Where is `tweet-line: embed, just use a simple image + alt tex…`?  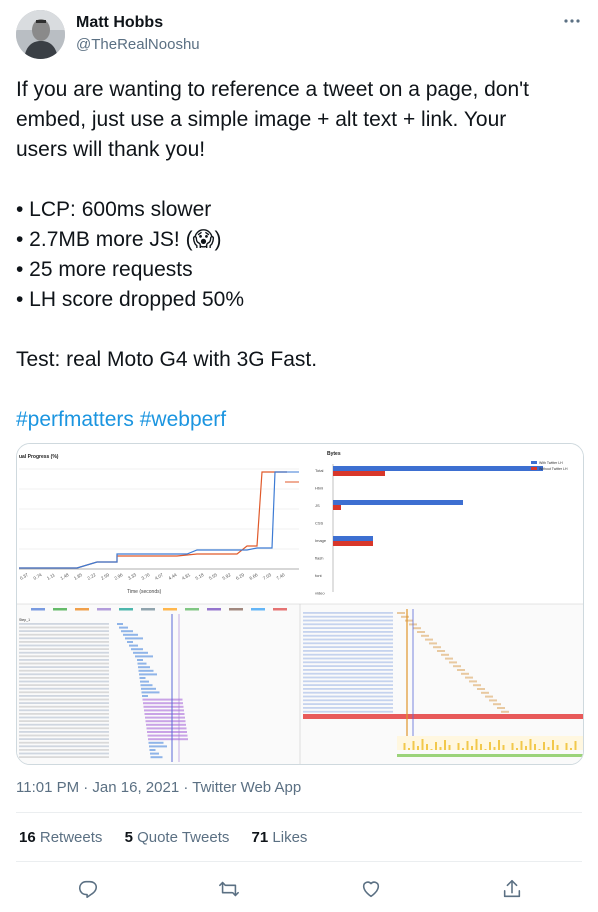
tweet-line: embed, just use a simple image + alt tex… is located at coordinates (261, 119).